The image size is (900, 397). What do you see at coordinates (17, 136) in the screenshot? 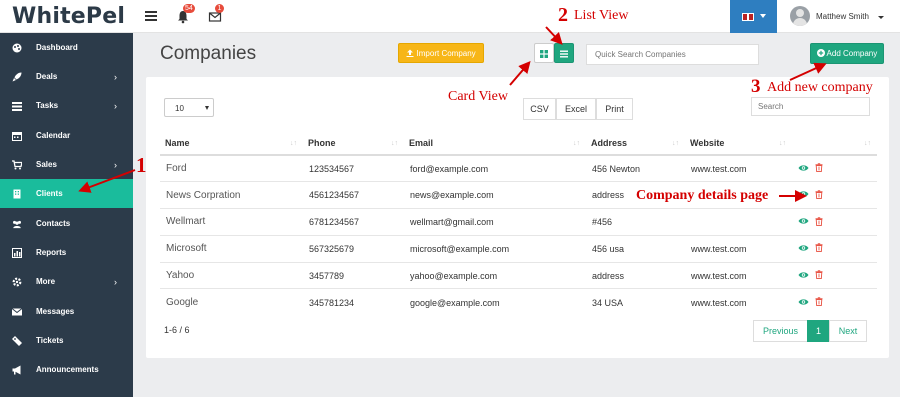
I see `calendar-icon` at bounding box center [17, 136].